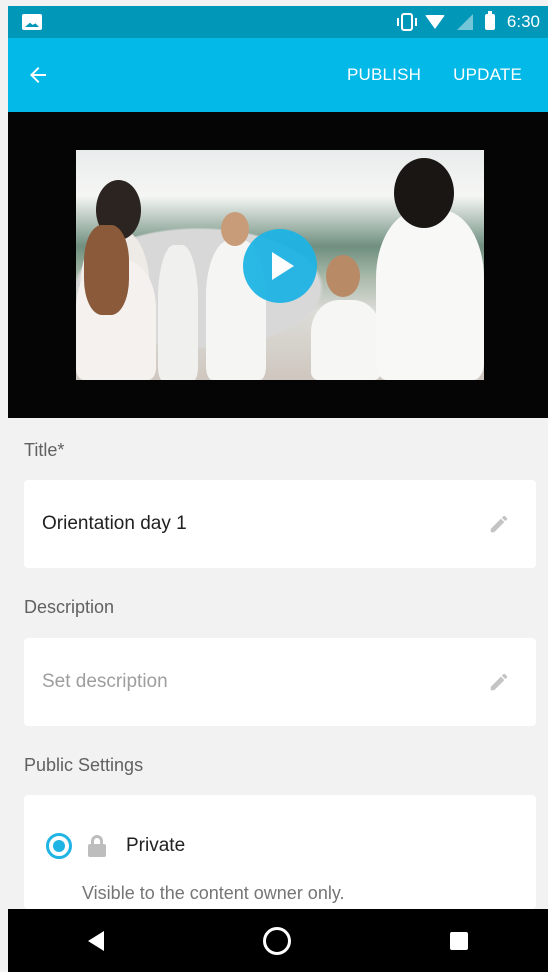 The height and width of the screenshot is (972, 548). I want to click on nav-home-icon, so click(276, 940).